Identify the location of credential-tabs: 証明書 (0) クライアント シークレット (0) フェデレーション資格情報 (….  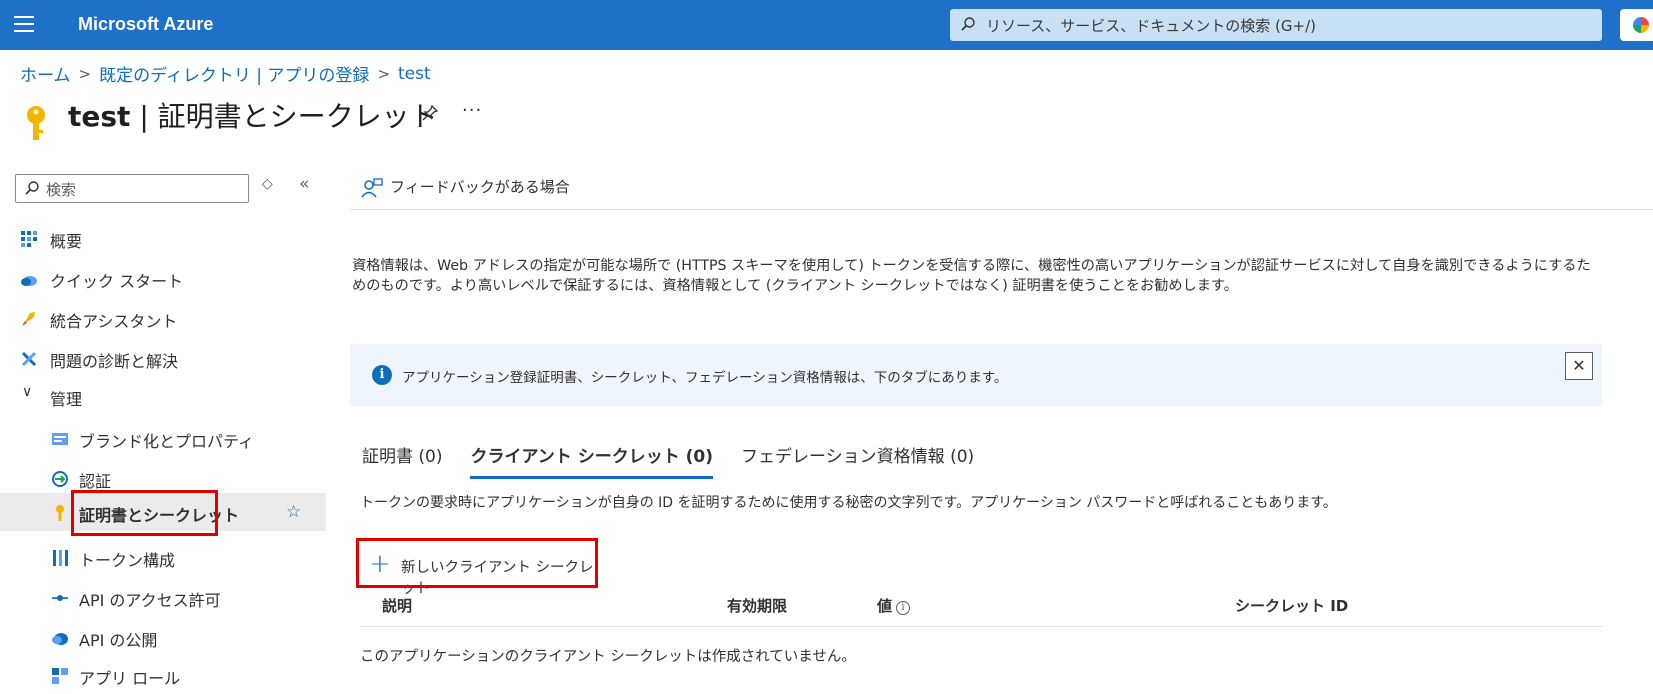
(682, 460).